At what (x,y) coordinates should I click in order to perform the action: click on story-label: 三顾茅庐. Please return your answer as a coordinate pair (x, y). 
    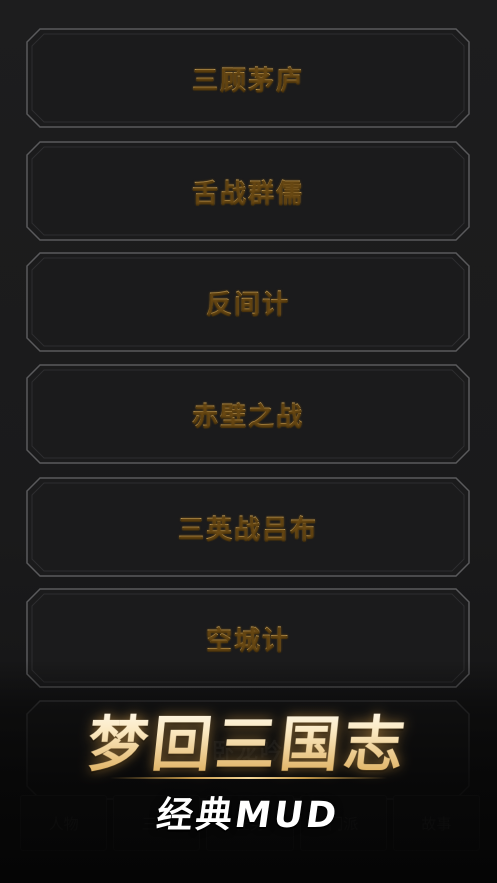
    Looking at the image, I should click on (248, 78).